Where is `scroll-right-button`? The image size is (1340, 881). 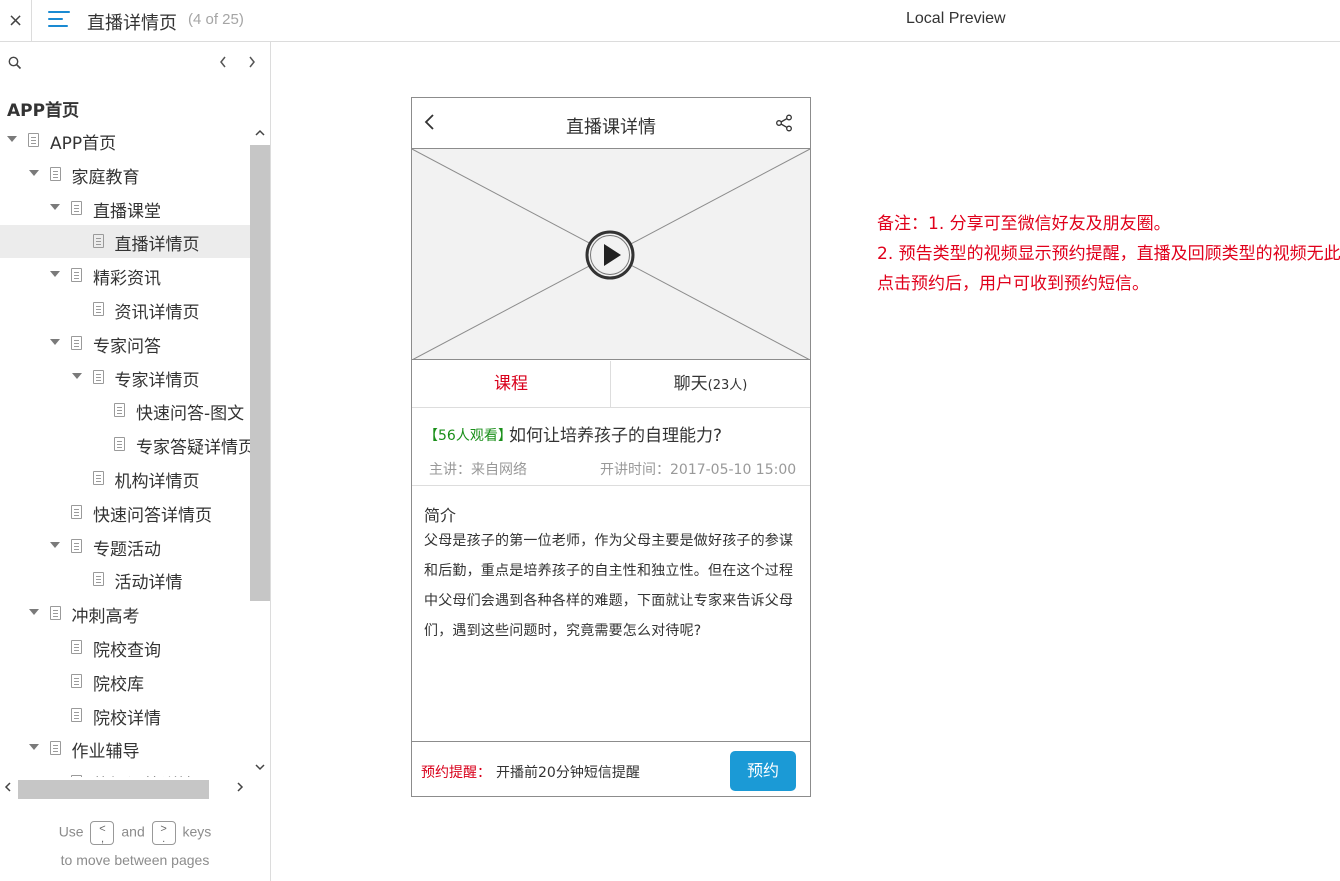
scroll-right-button is located at coordinates (240, 789).